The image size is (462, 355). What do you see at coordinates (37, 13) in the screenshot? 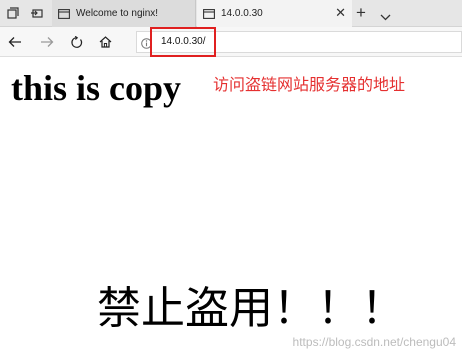
I see `set-tabs-aside-icon` at bounding box center [37, 13].